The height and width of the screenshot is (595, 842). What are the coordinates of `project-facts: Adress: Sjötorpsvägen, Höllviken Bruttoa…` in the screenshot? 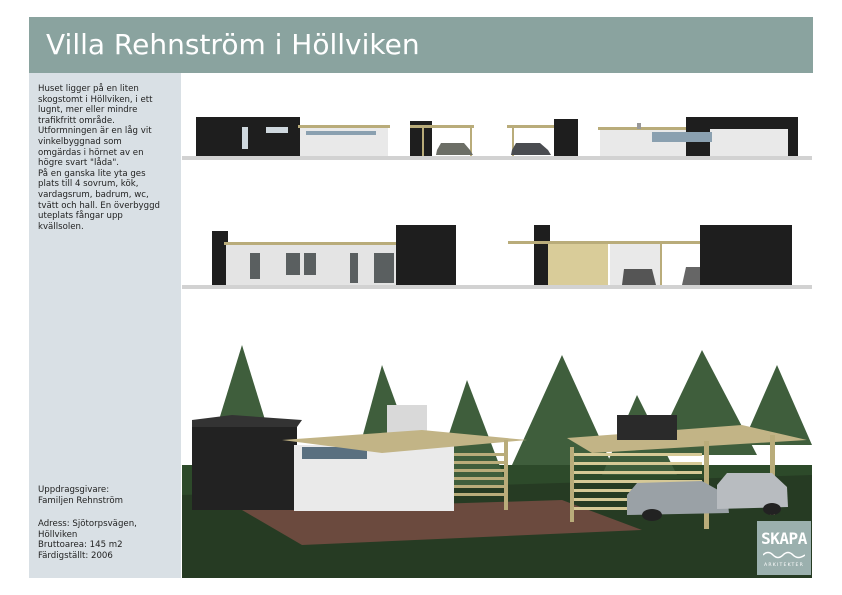 It's located at (108, 540).